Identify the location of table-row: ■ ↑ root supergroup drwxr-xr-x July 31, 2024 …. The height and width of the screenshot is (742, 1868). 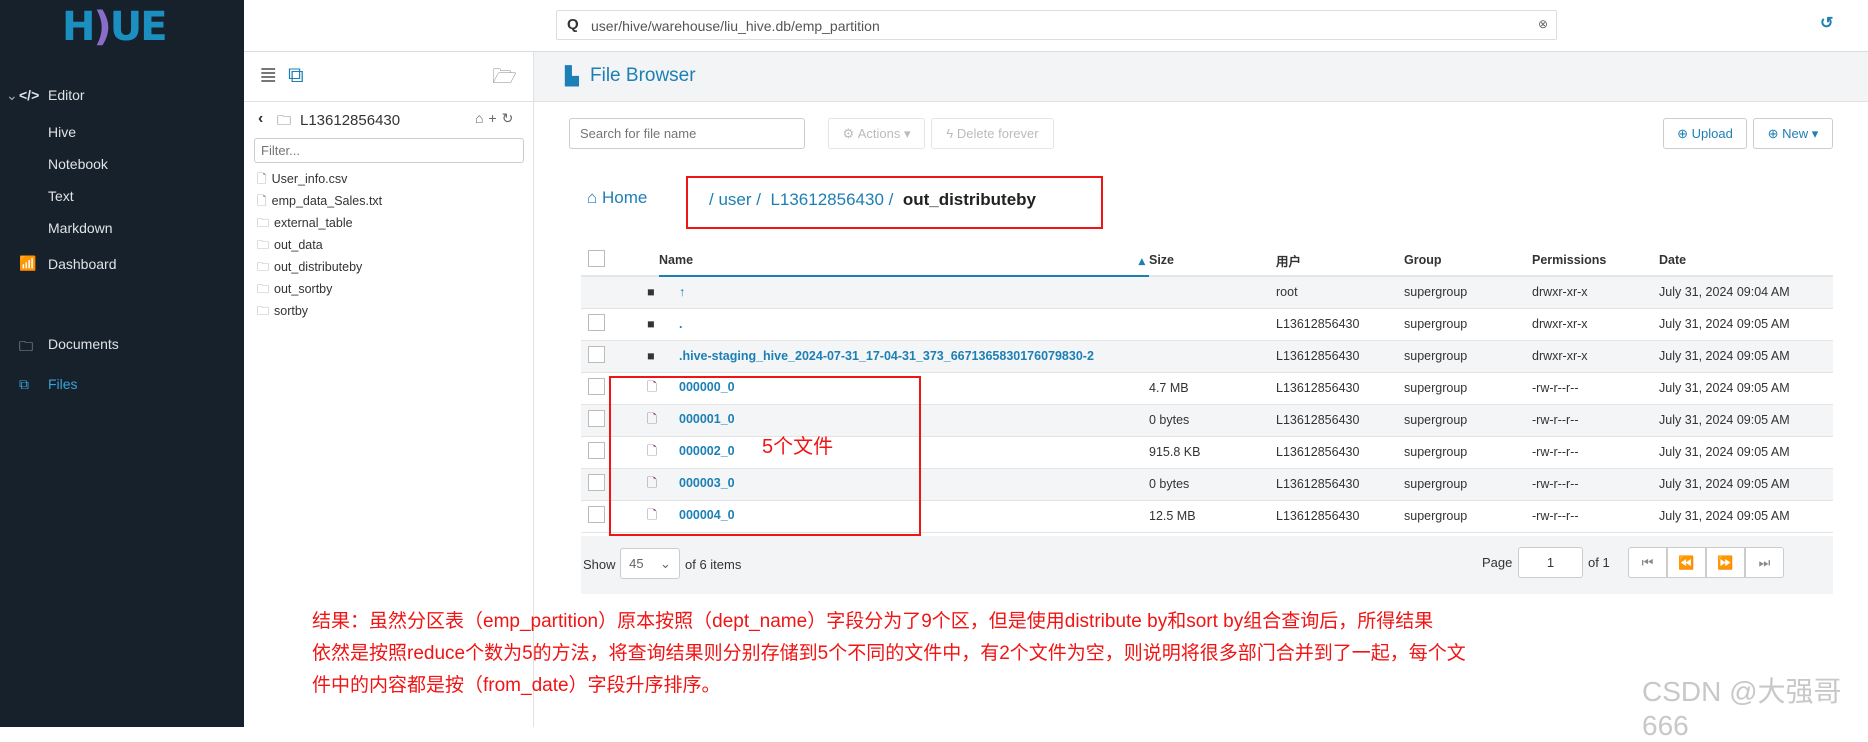
(1207, 292).